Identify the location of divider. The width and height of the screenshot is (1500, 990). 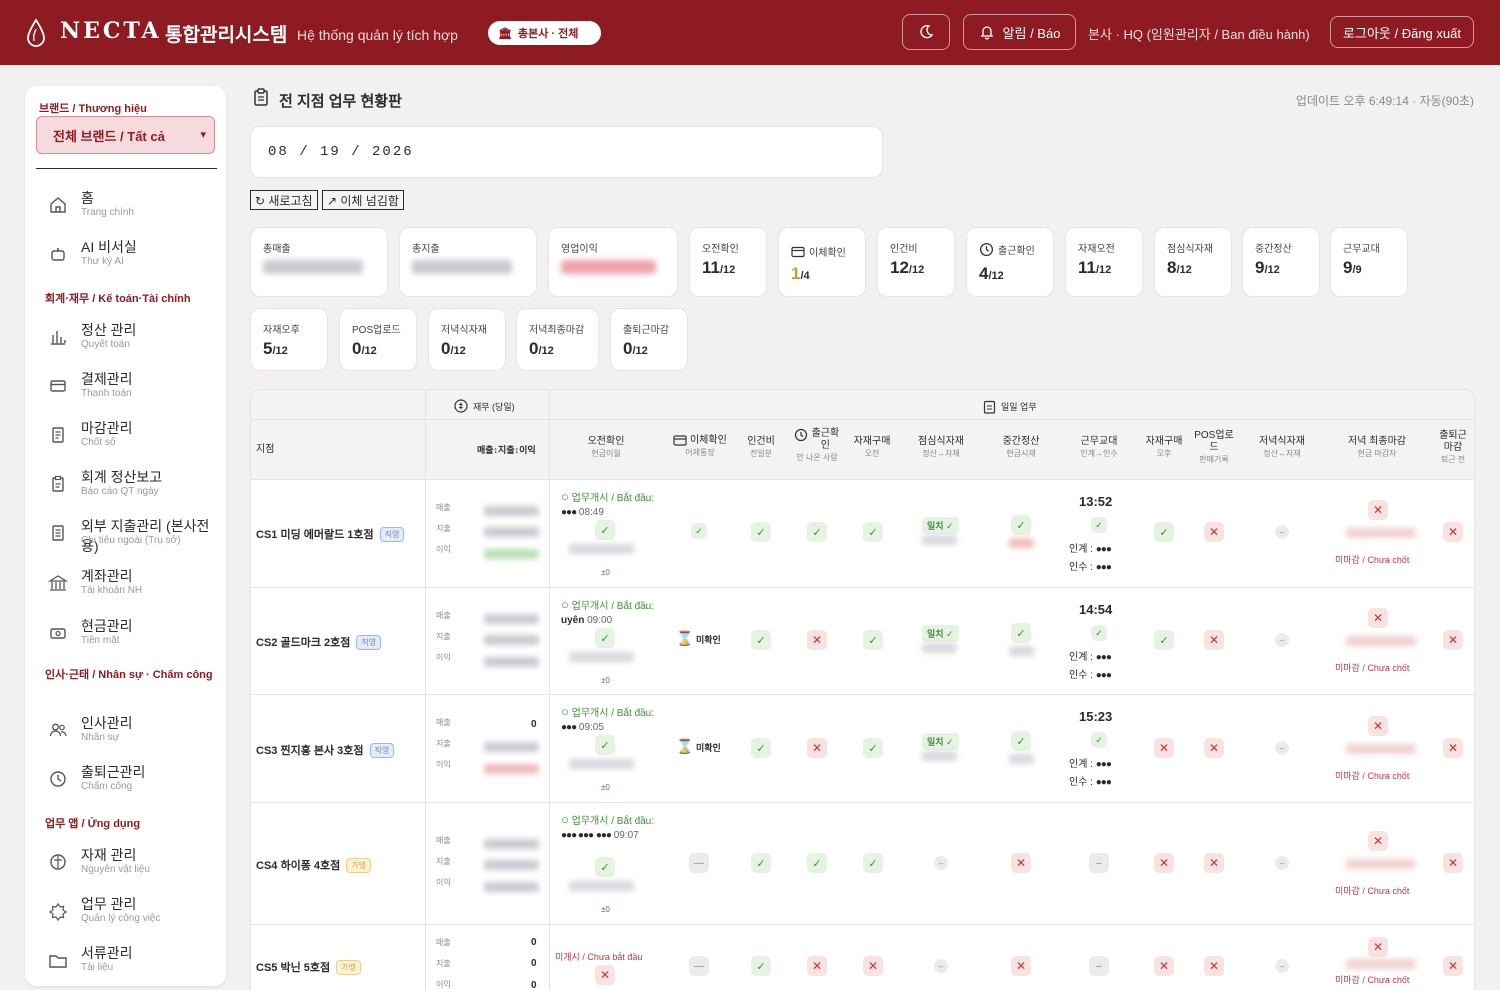
(126, 168).